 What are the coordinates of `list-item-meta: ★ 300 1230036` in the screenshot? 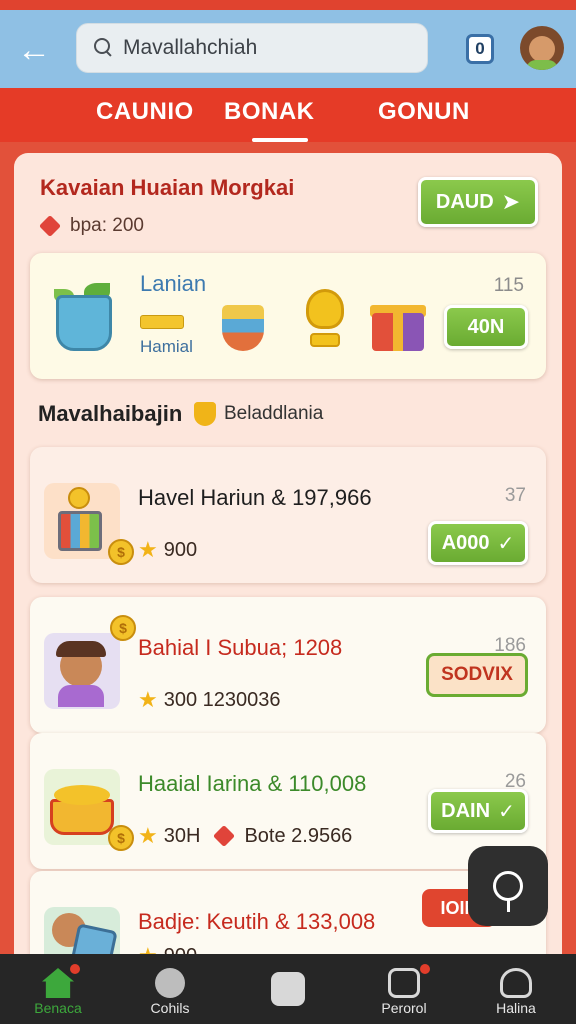 It's located at (209, 700).